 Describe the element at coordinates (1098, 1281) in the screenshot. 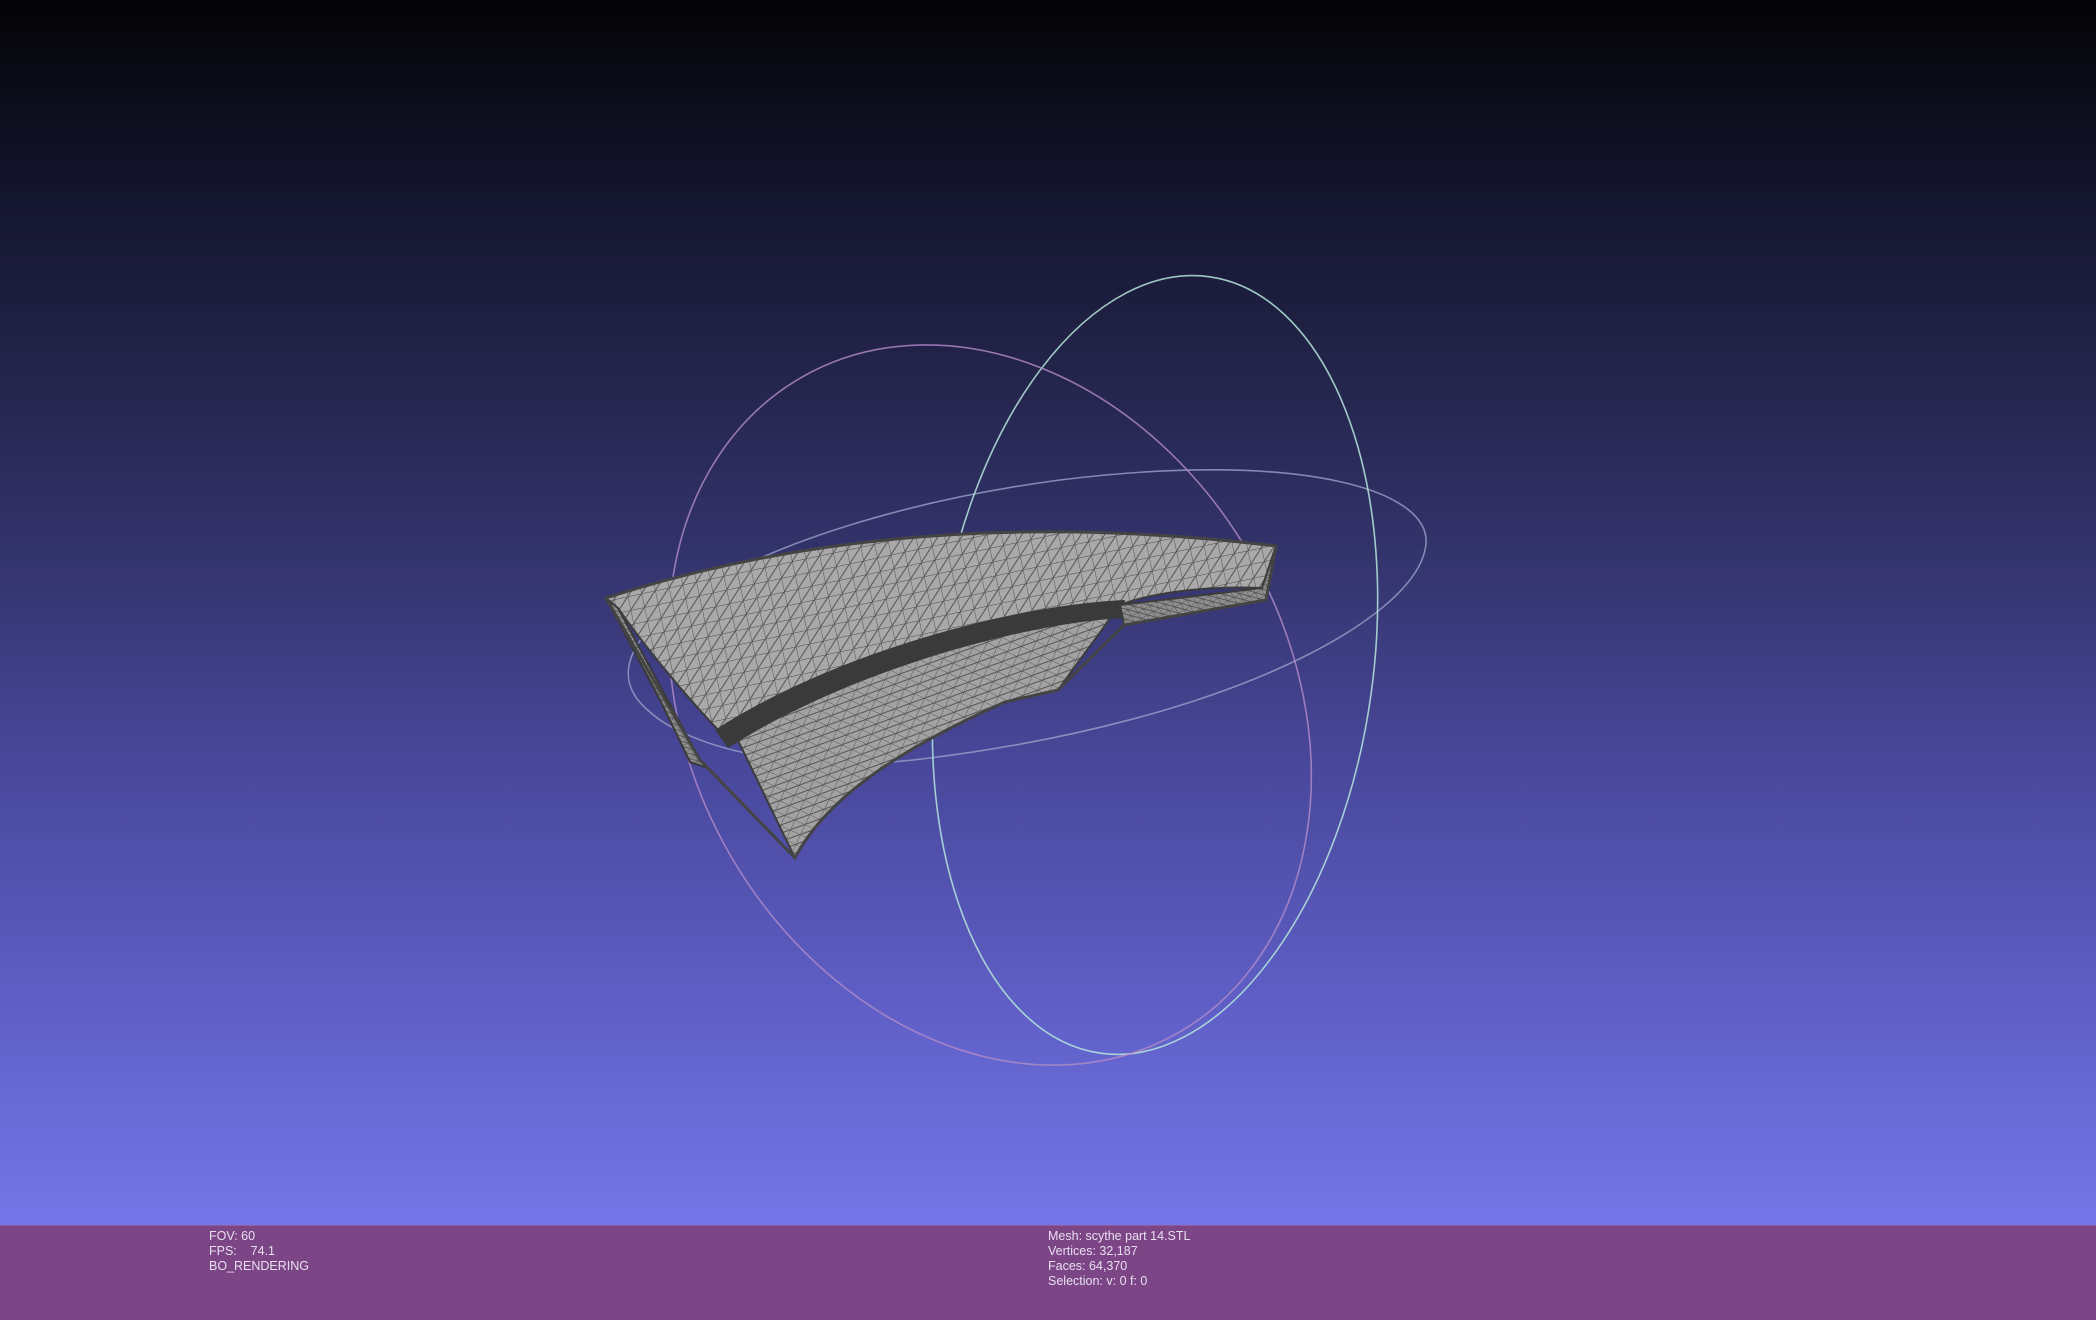

I see `selection-label: Selection: v: 0 f: 0` at that location.